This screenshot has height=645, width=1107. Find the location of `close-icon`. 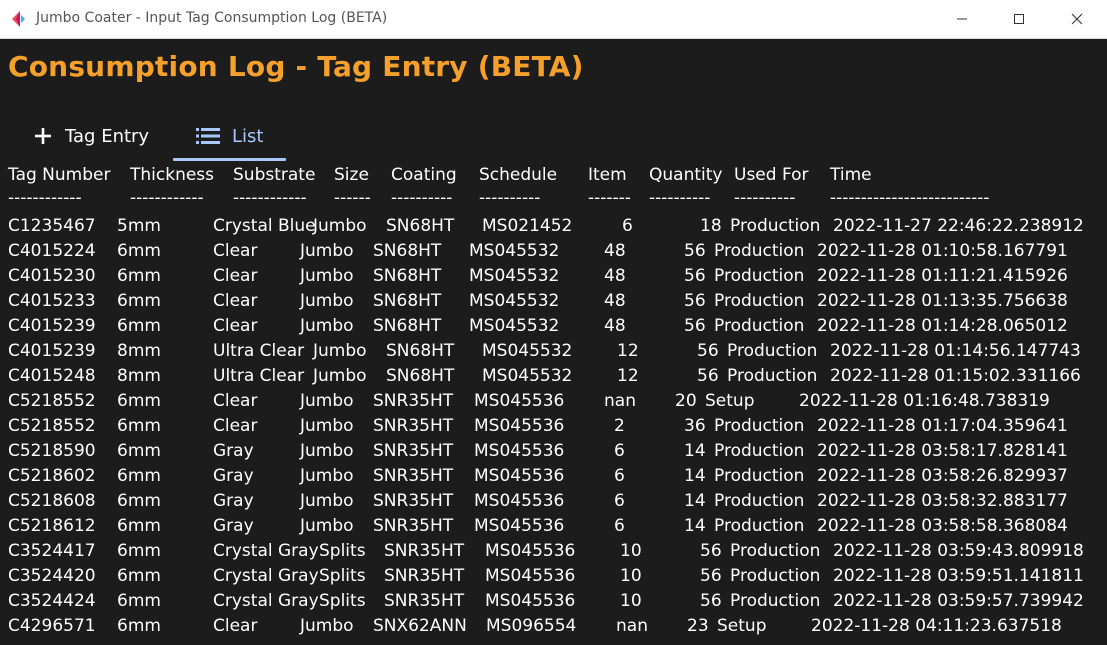

close-icon is located at coordinates (1077, 19).